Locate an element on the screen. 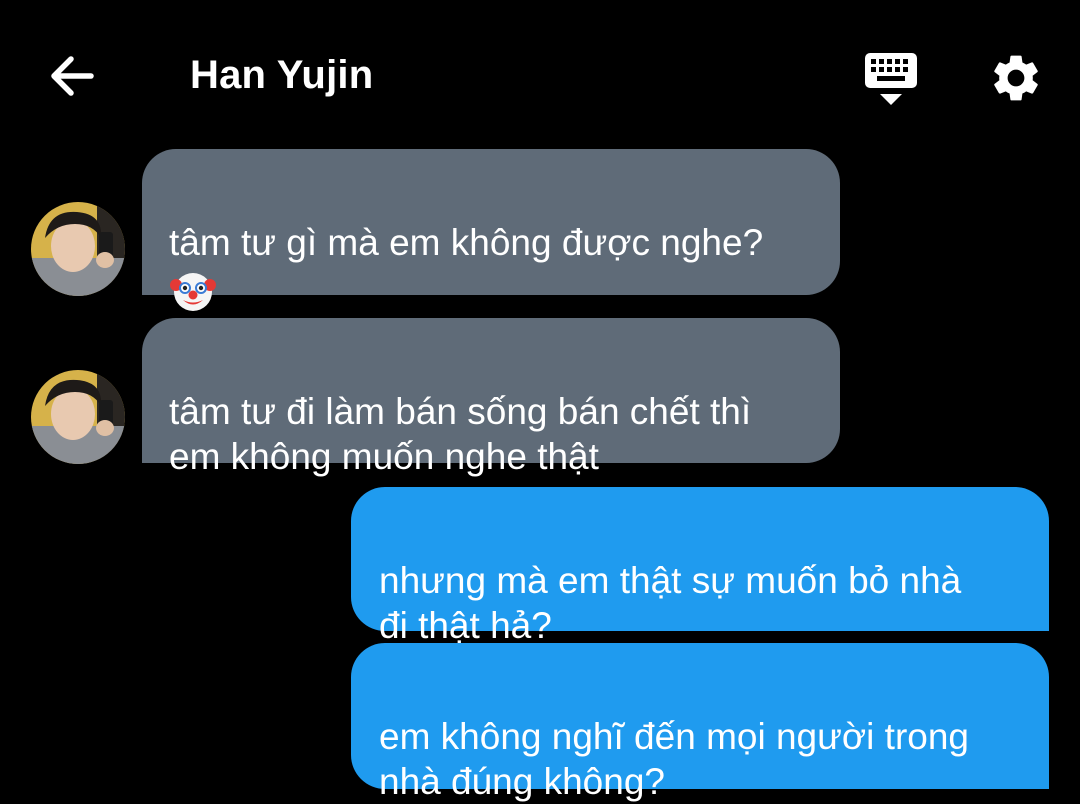 This screenshot has height=804, width=1080. keyboard-hide-icon is located at coordinates (891, 79).